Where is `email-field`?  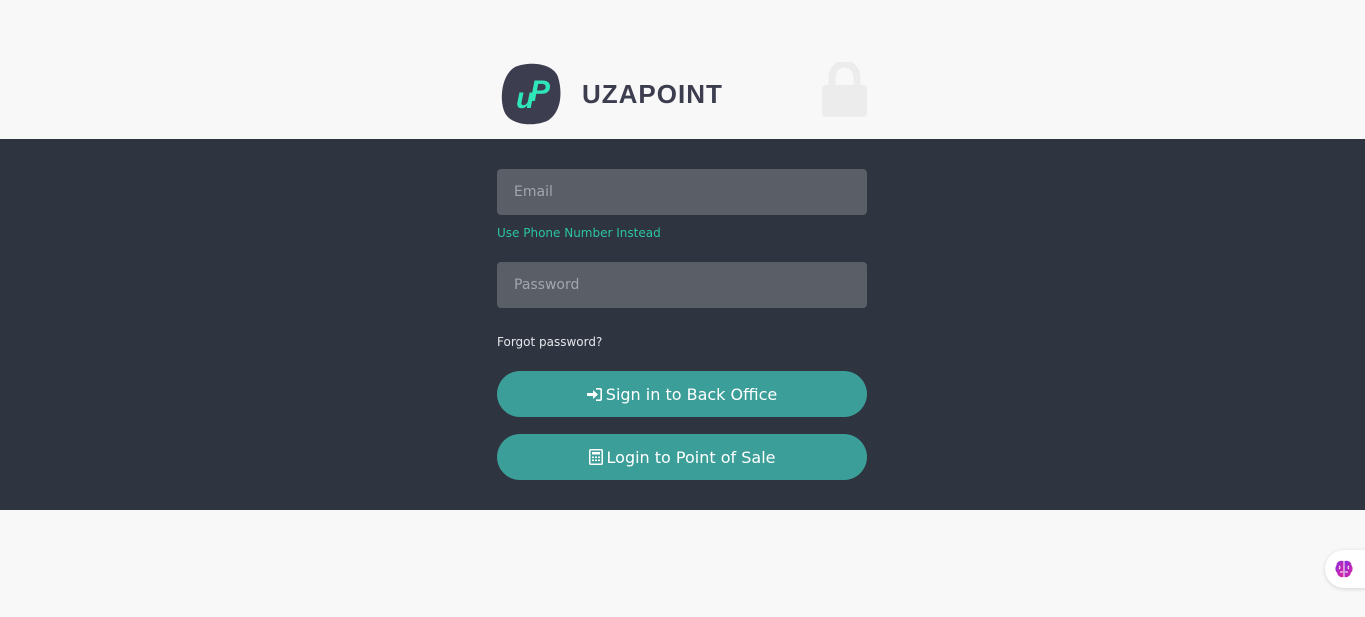
email-field is located at coordinates (682, 192).